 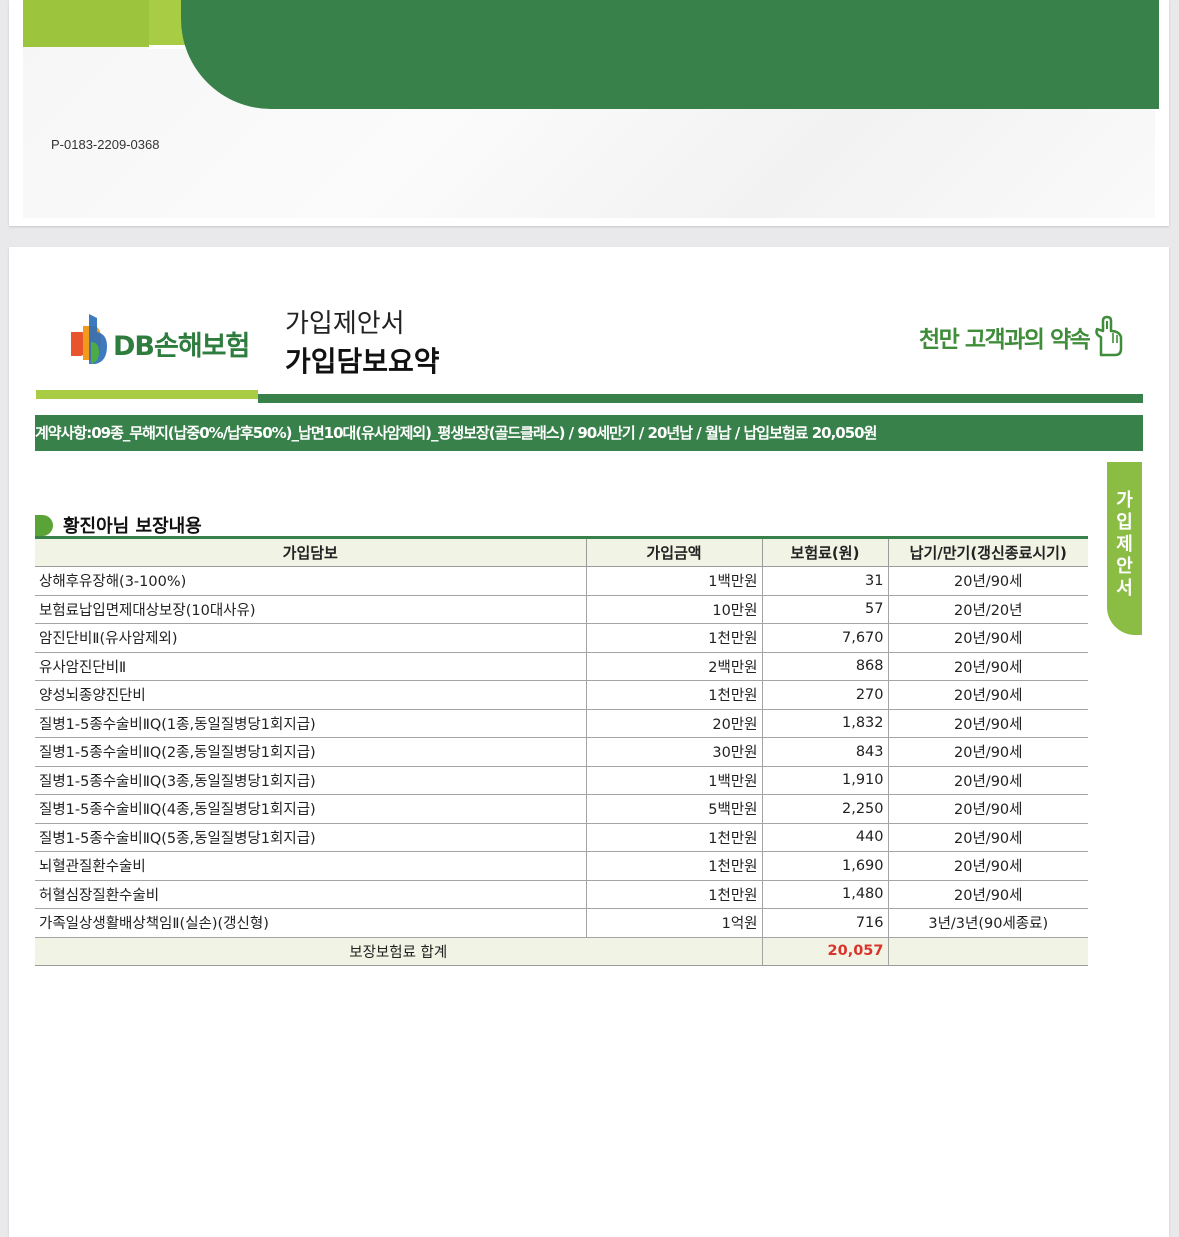 I want to click on coverage-amount: 10만원, so click(x=673, y=609).